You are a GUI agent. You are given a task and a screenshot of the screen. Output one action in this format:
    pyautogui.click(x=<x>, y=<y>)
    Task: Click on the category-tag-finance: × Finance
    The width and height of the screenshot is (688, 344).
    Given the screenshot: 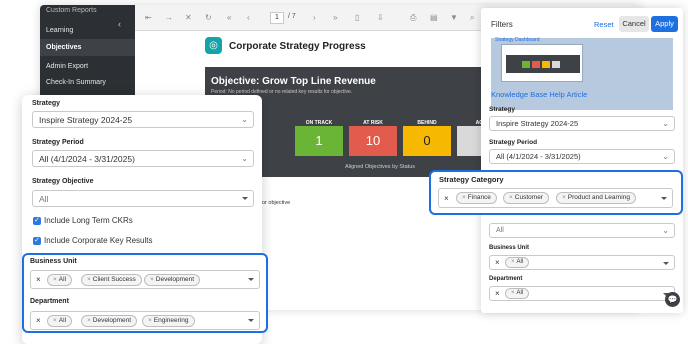 What is the action you would take?
    pyautogui.click(x=476, y=198)
    